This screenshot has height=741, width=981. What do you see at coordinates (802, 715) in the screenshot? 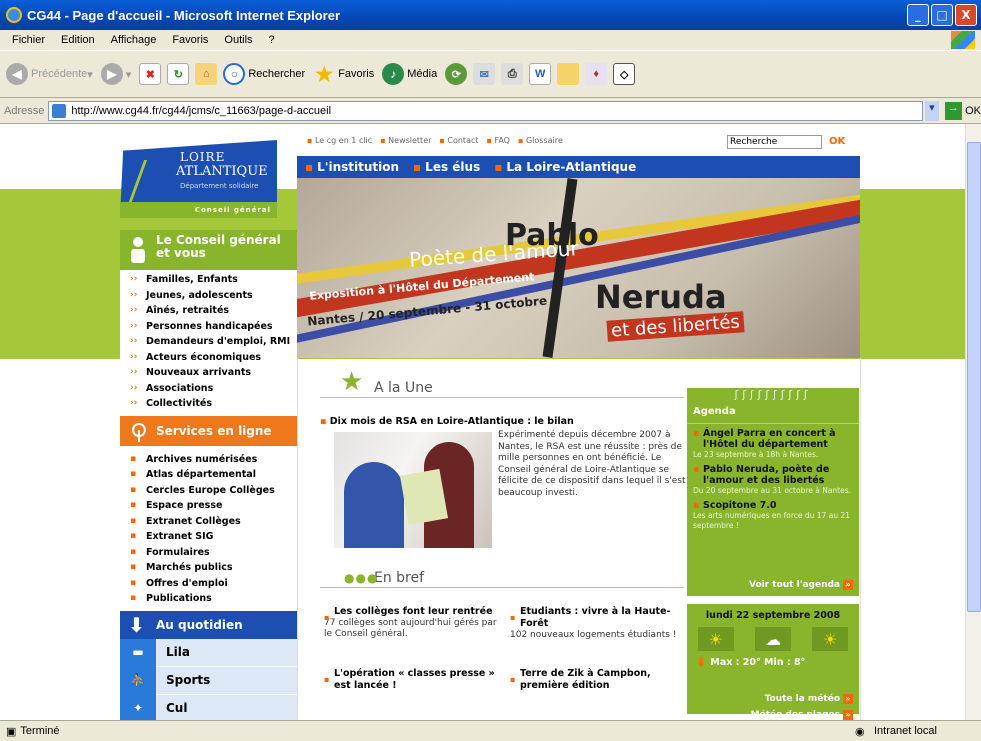
I see `meteo-plages-link: Météo des plages»` at bounding box center [802, 715].